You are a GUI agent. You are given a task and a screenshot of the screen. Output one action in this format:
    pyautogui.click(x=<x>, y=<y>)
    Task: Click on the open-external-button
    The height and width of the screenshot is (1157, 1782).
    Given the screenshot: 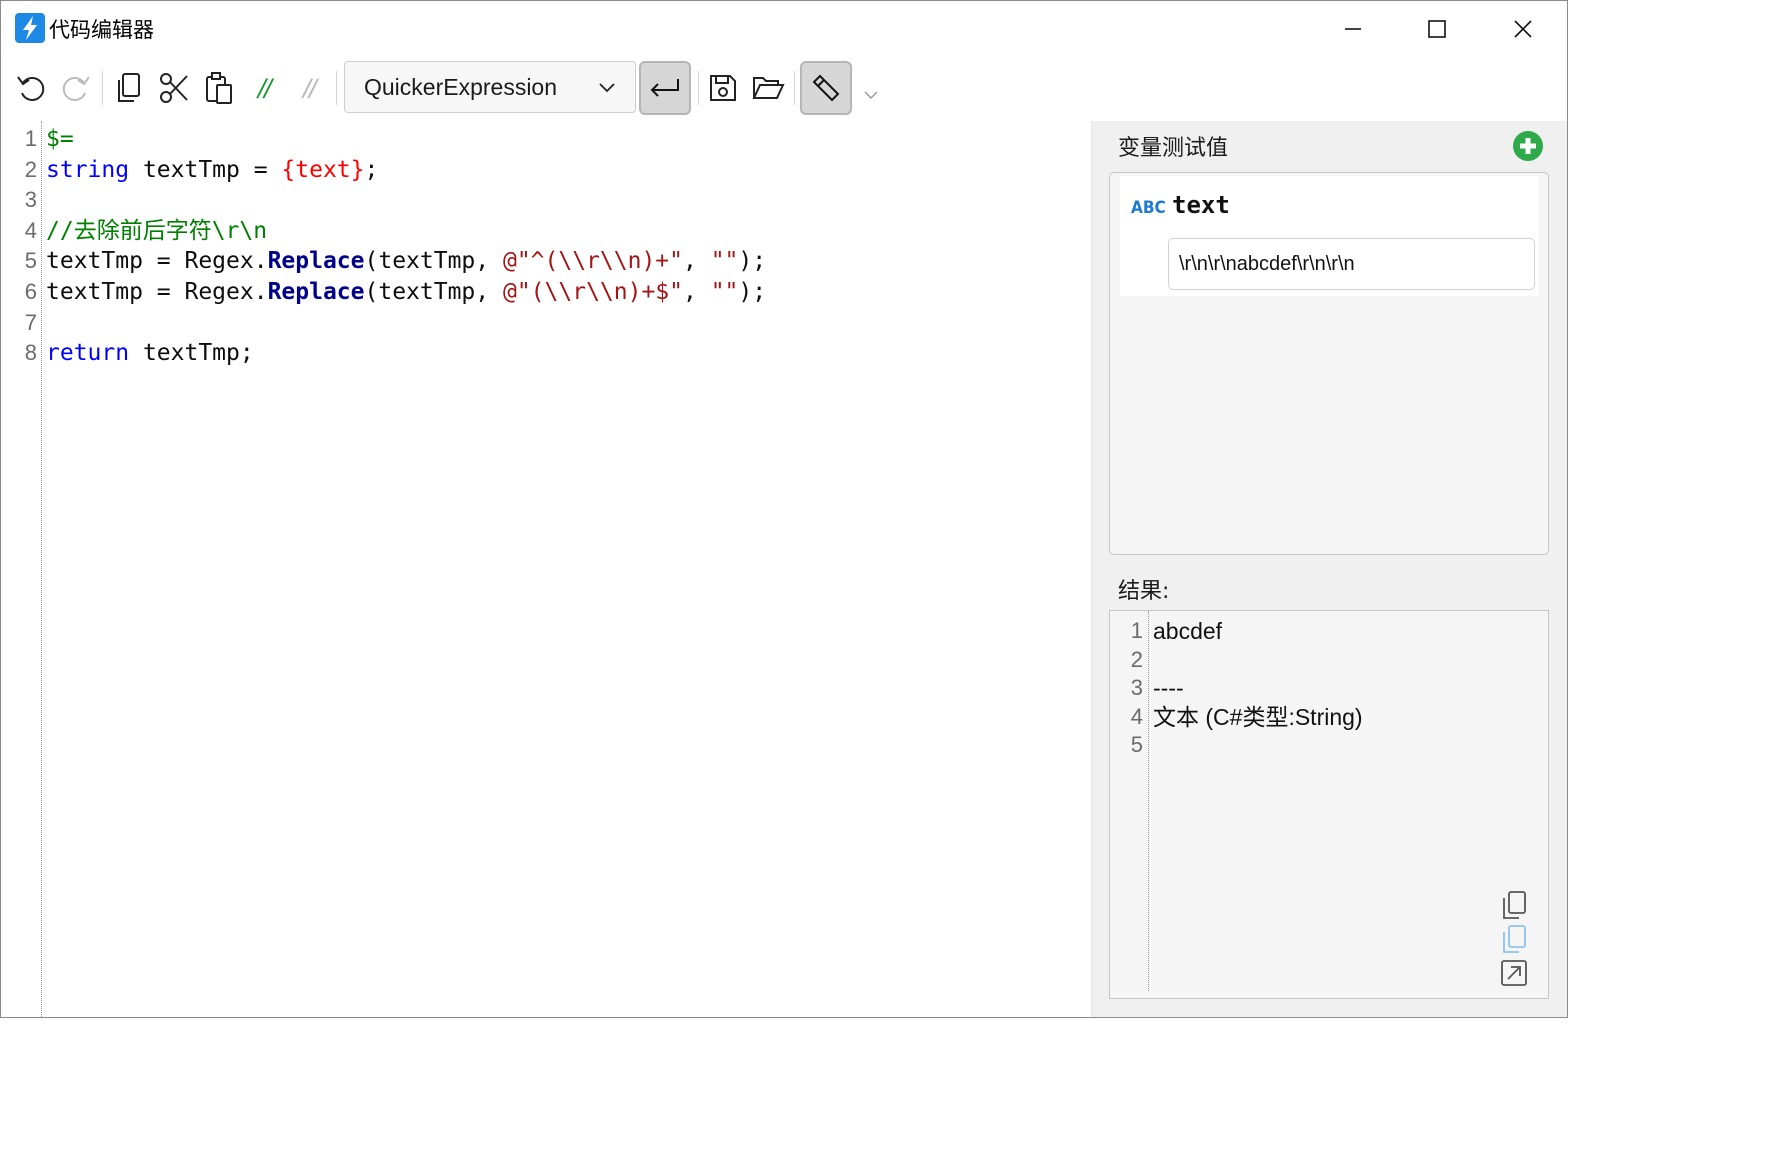 What is the action you would take?
    pyautogui.click(x=1514, y=973)
    